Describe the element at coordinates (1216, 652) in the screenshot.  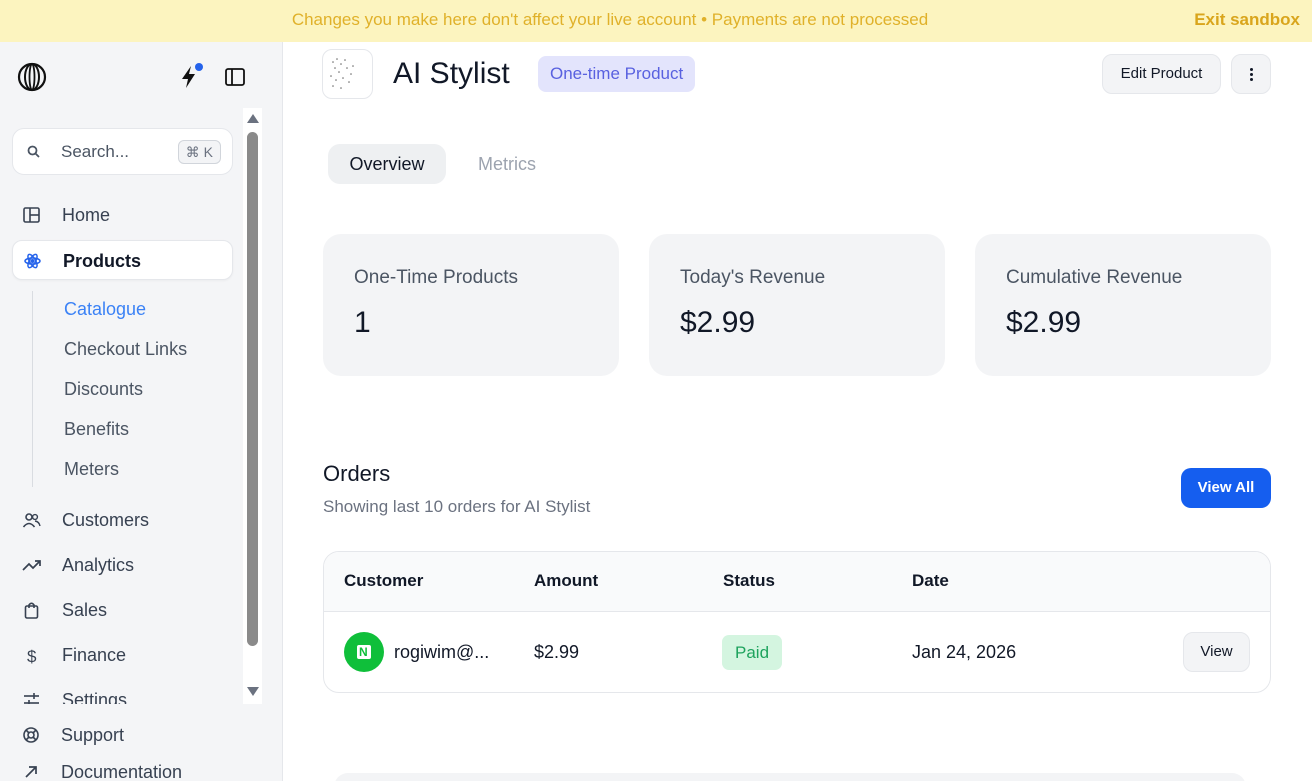
I see `view-order-button: View` at that location.